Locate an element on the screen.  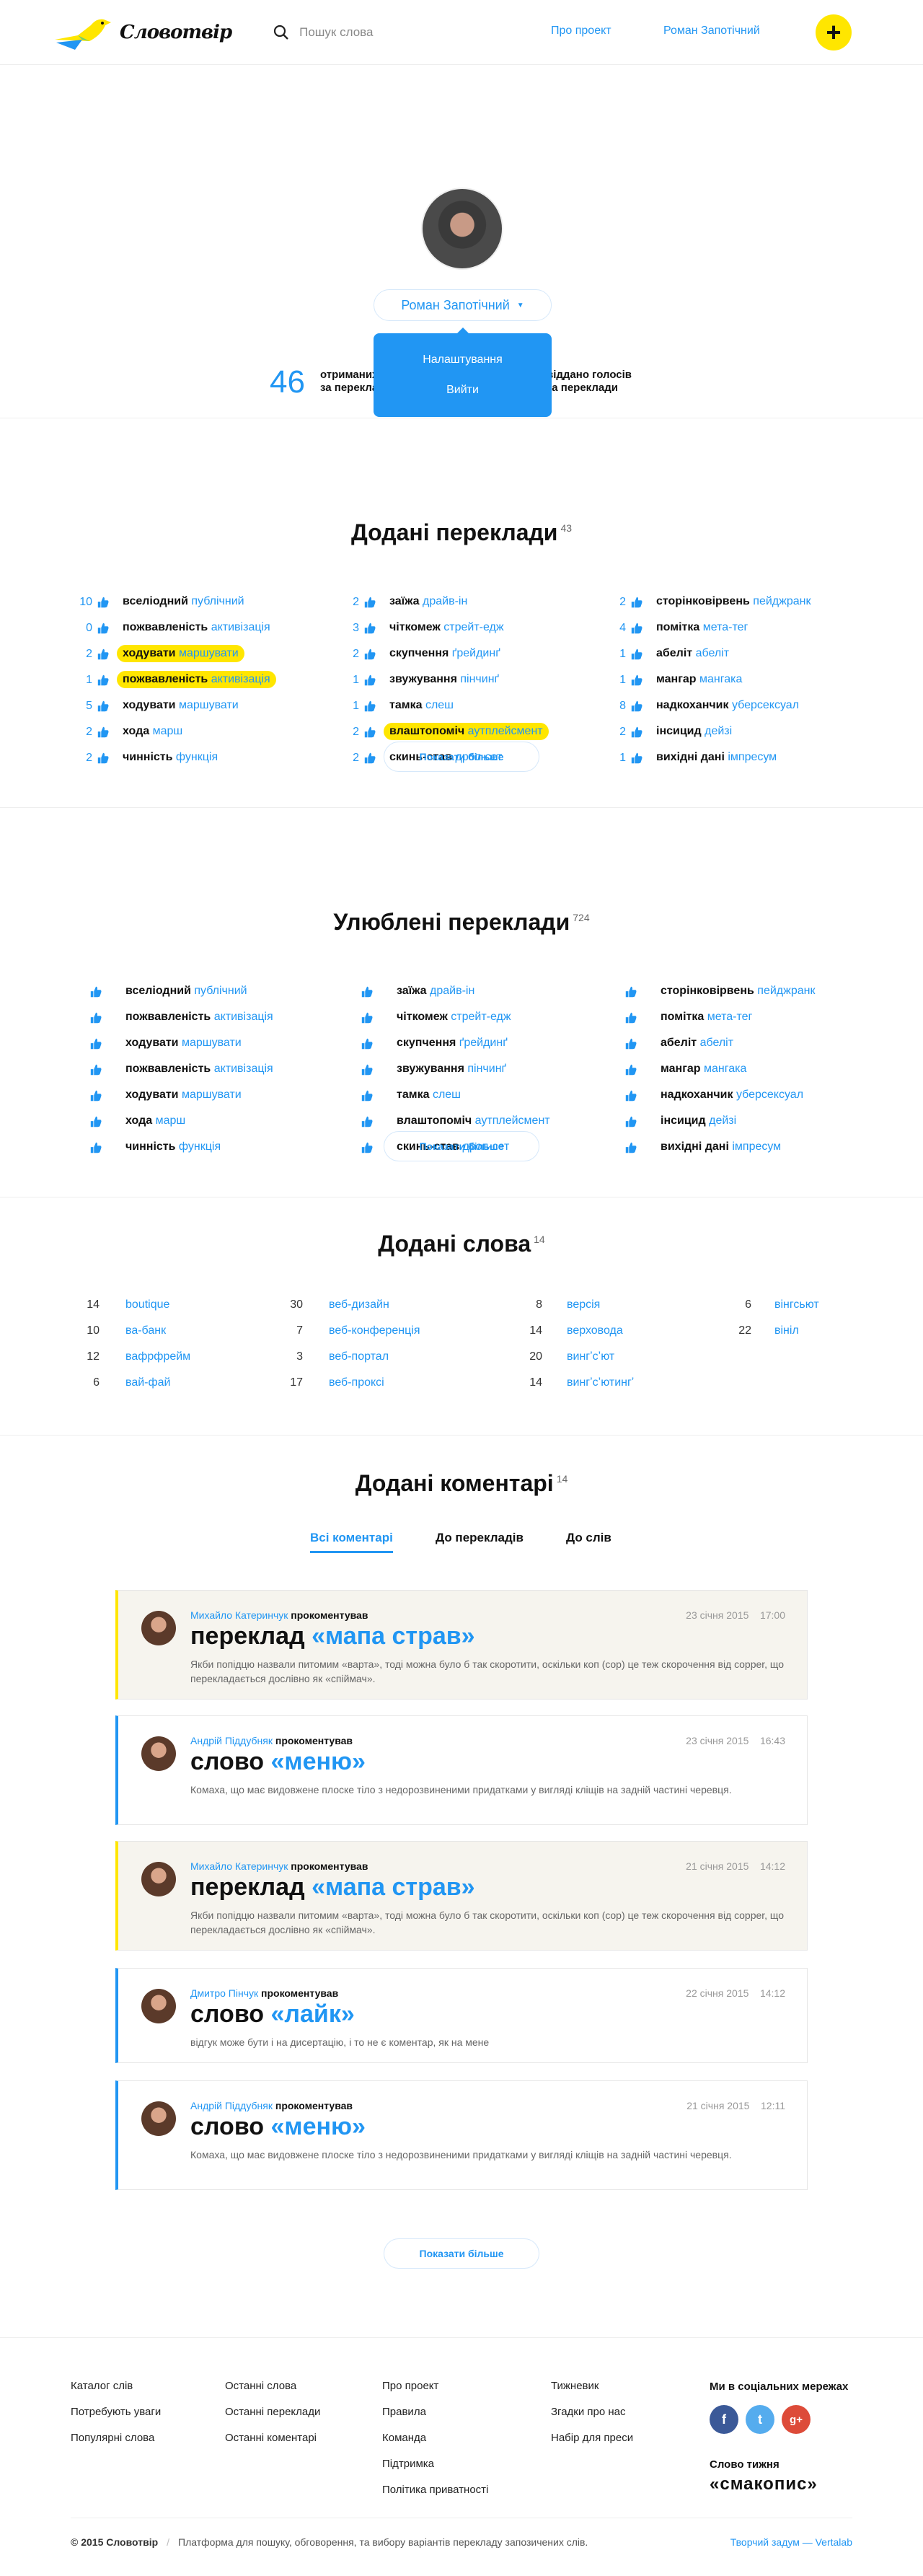
footer-link: Команда is located at coordinates (435, 2438).